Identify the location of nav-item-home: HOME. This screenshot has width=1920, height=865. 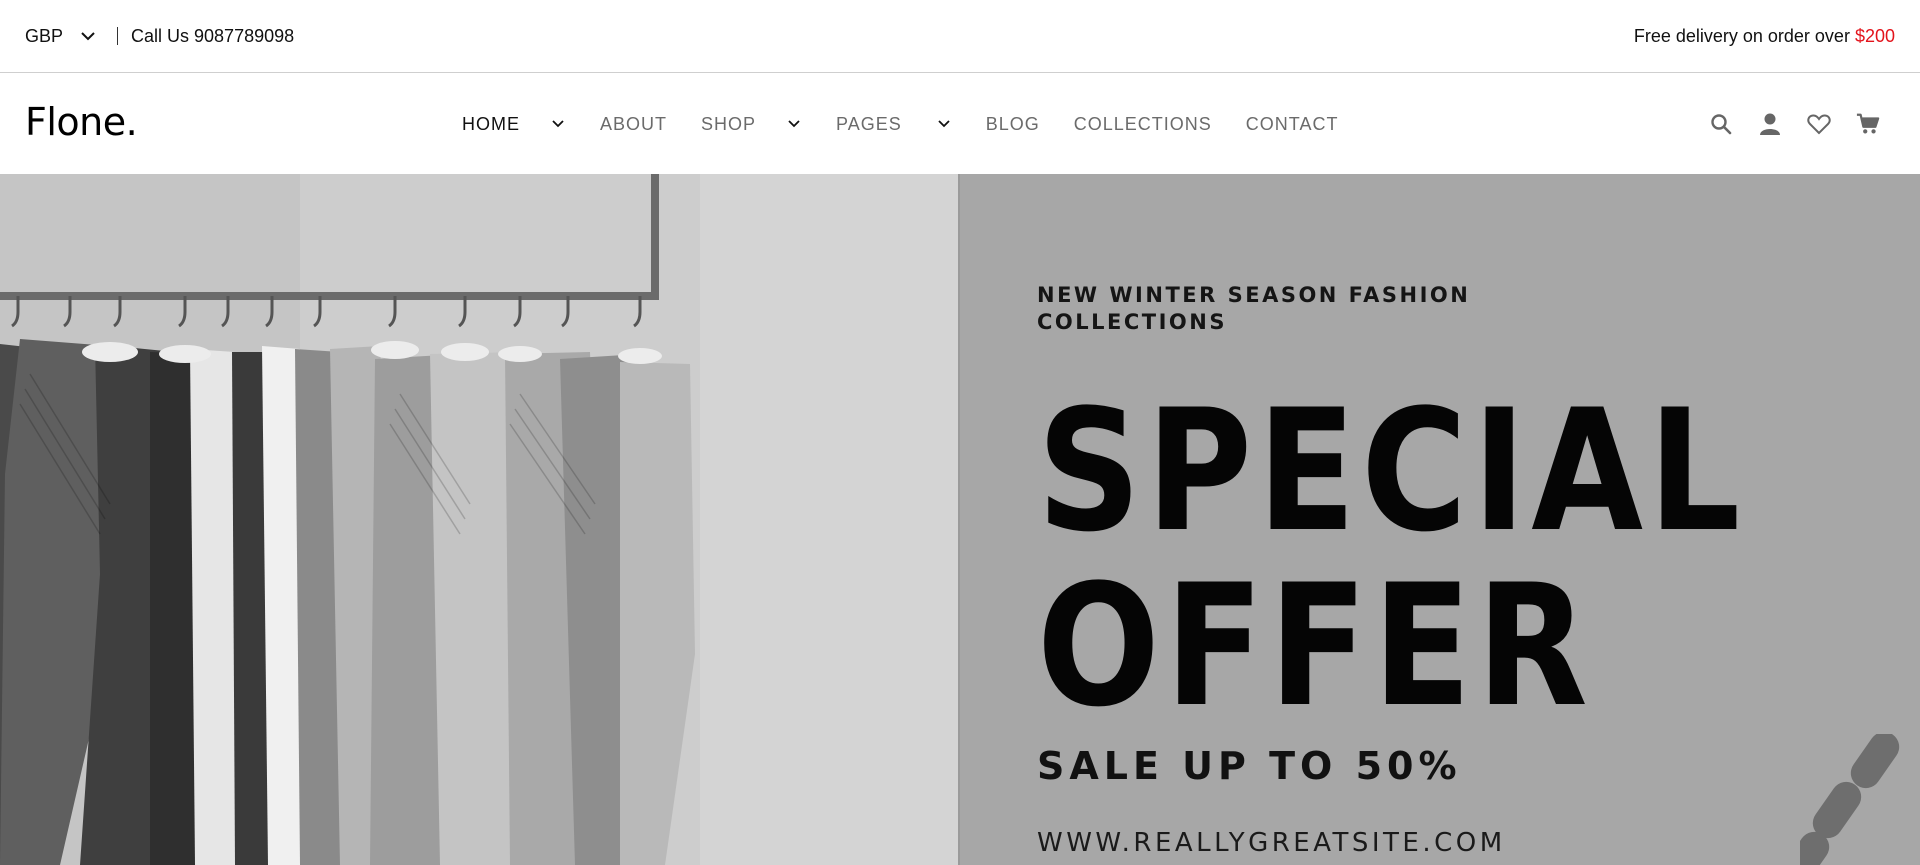
(514, 124).